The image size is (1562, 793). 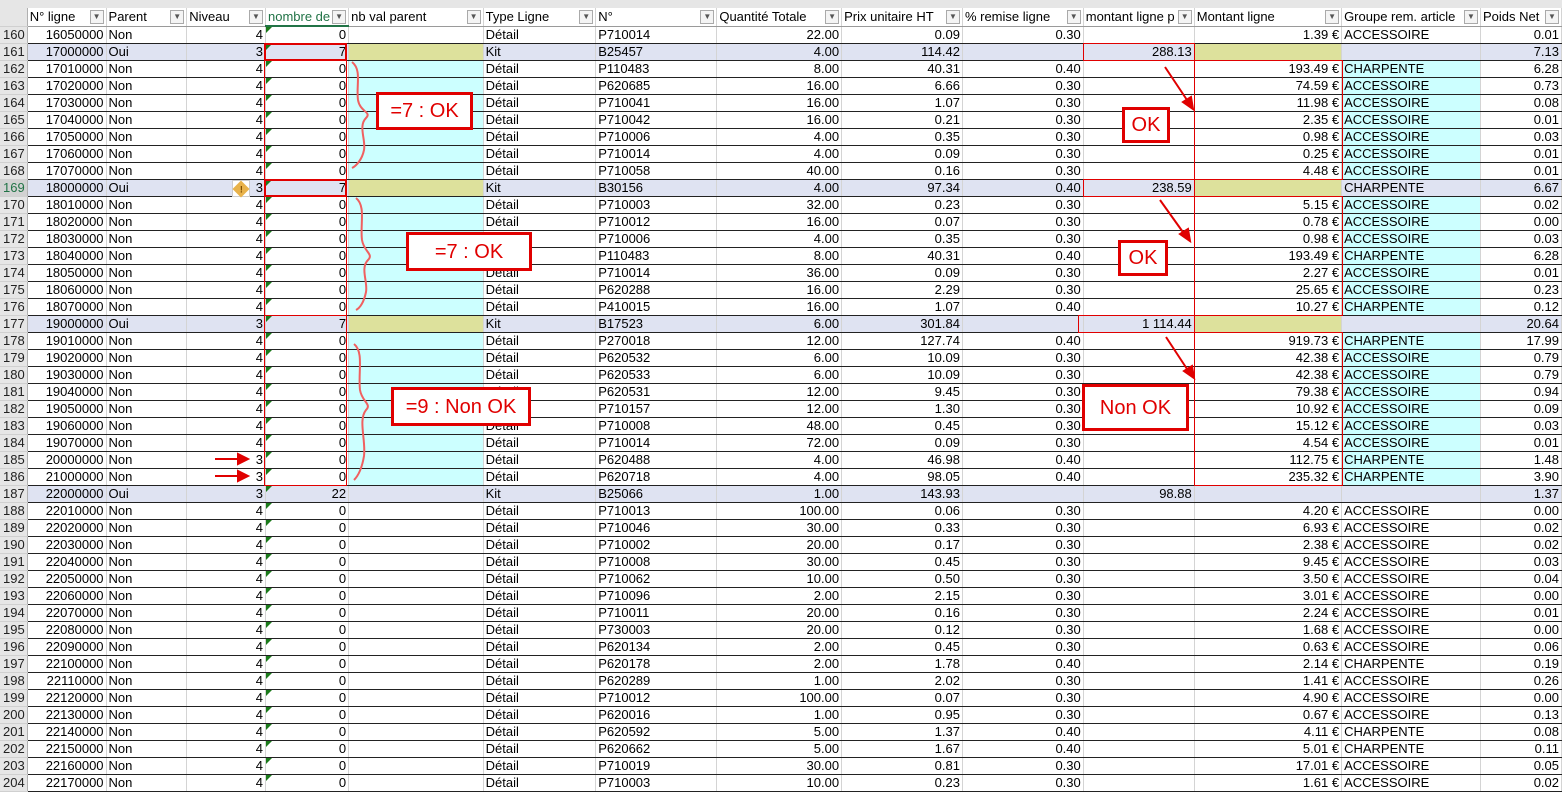 What do you see at coordinates (902, 715) in the screenshot?
I see `cell-prix-unitaire: 0.95` at bounding box center [902, 715].